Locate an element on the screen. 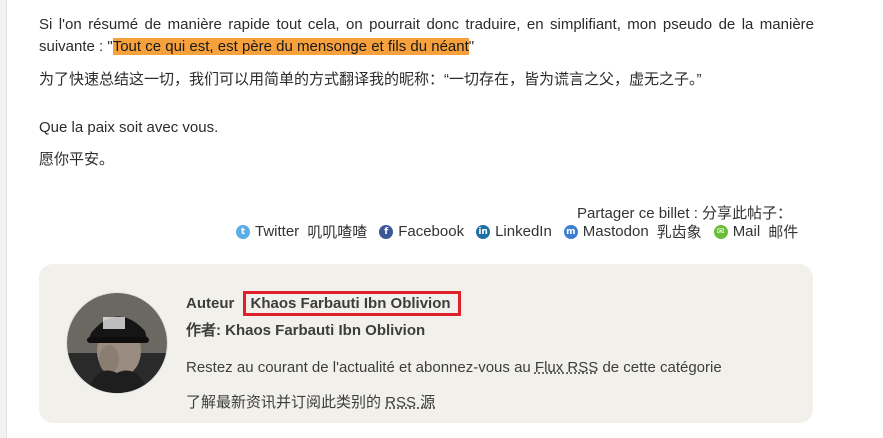  share-twitter-label-cn: 叽叽喳喳 is located at coordinates (337, 232).